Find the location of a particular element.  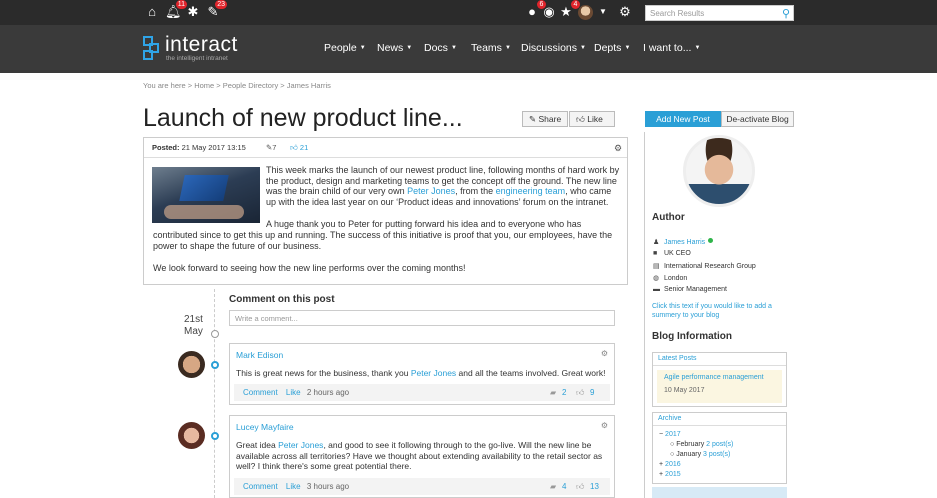

building-icon: ▤ is located at coordinates (656, 266).